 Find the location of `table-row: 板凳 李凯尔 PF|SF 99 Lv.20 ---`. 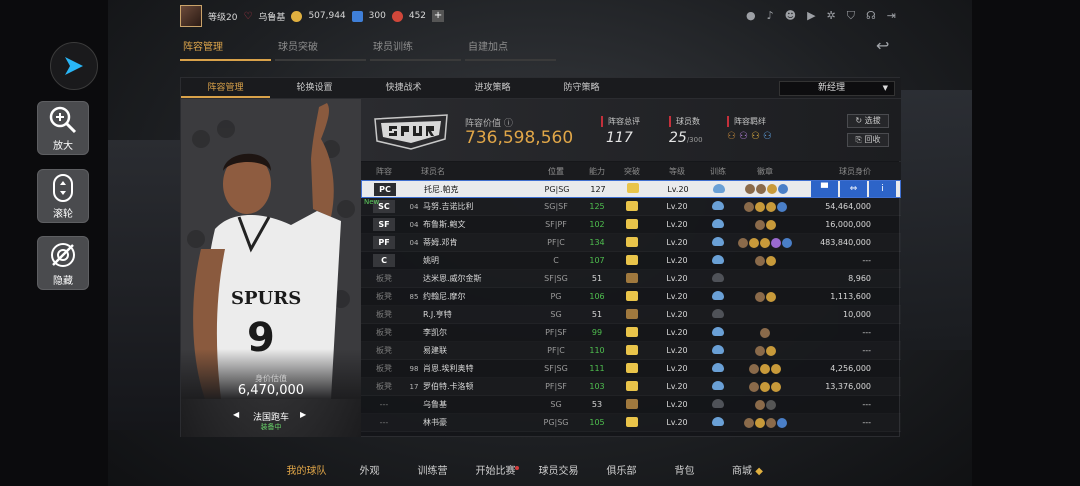

table-row: 板凳 李凯尔 PF|SF 99 Lv.20 --- is located at coordinates (631, 333).